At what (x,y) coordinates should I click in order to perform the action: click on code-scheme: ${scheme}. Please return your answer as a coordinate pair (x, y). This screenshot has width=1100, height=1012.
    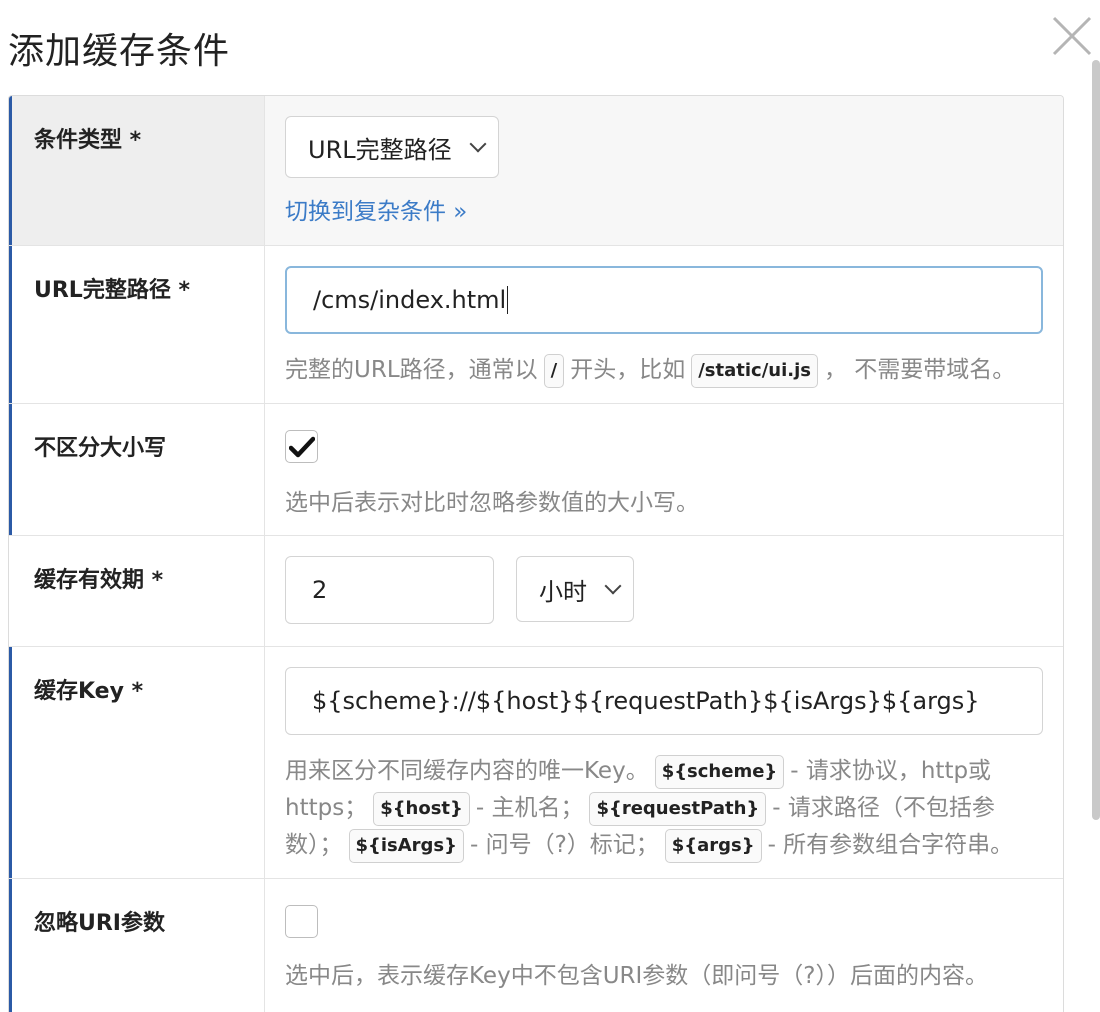
    Looking at the image, I should click on (719, 771).